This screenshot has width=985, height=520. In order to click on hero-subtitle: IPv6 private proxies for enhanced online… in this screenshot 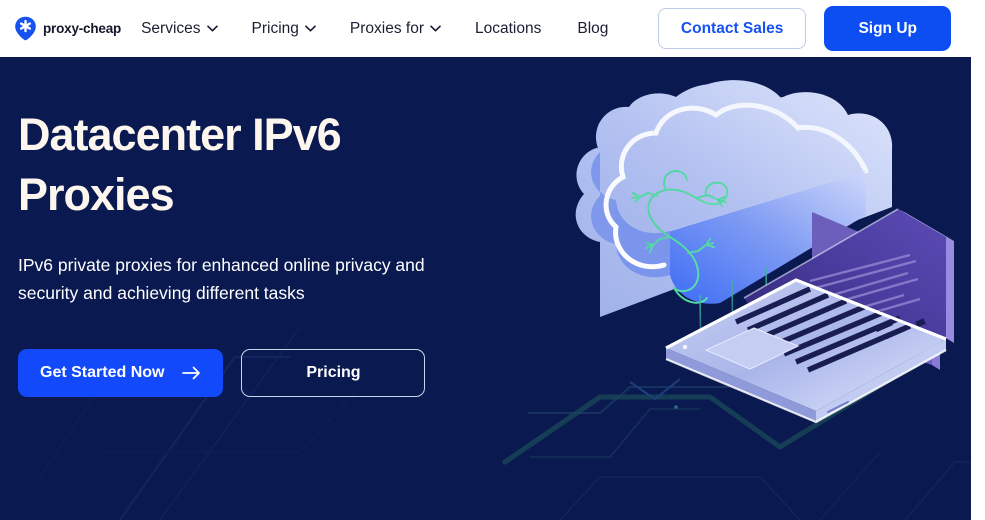, I will do `click(221, 279)`.